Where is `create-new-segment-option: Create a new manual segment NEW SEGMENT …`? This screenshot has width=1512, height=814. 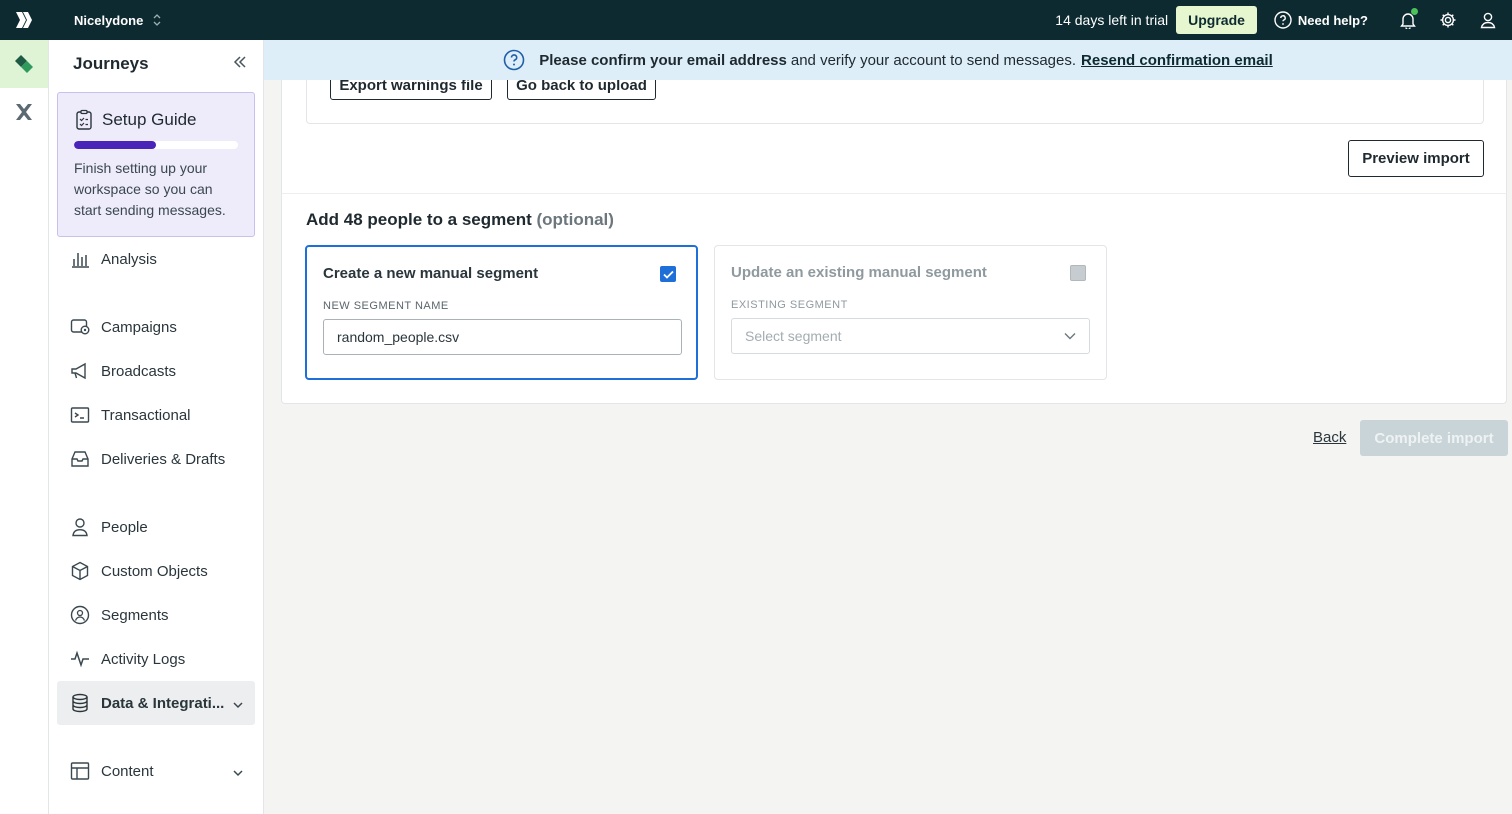 create-new-segment-option: Create a new manual segment NEW SEGMENT … is located at coordinates (501, 312).